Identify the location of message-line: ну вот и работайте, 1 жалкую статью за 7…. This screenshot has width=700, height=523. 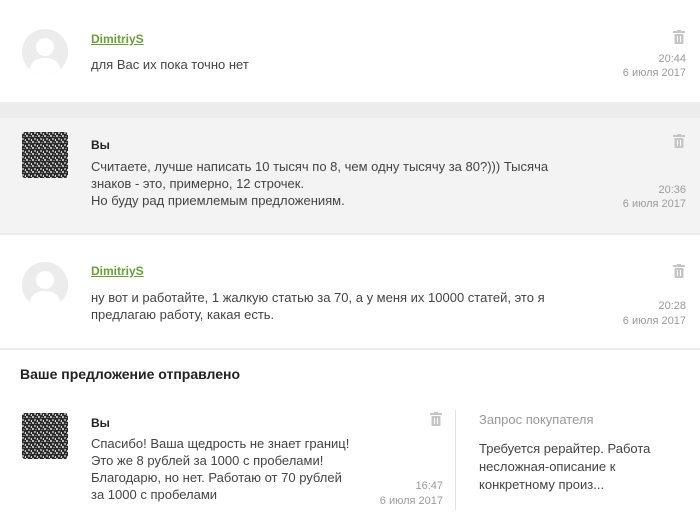
(318, 297).